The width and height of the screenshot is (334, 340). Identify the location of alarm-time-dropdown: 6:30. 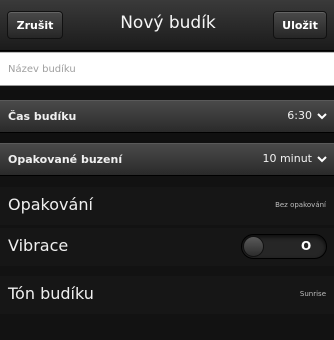
(307, 115).